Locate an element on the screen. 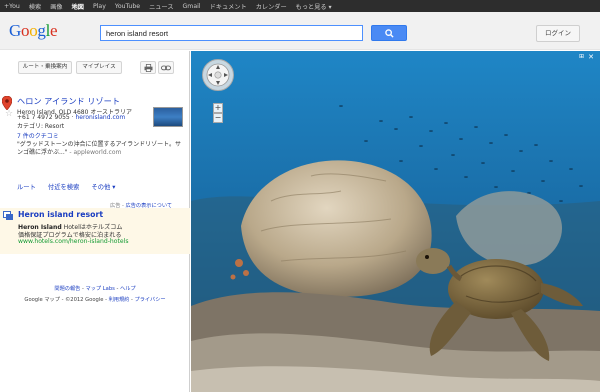  place-phone: +61 7 4972 9055 is located at coordinates (43, 117).